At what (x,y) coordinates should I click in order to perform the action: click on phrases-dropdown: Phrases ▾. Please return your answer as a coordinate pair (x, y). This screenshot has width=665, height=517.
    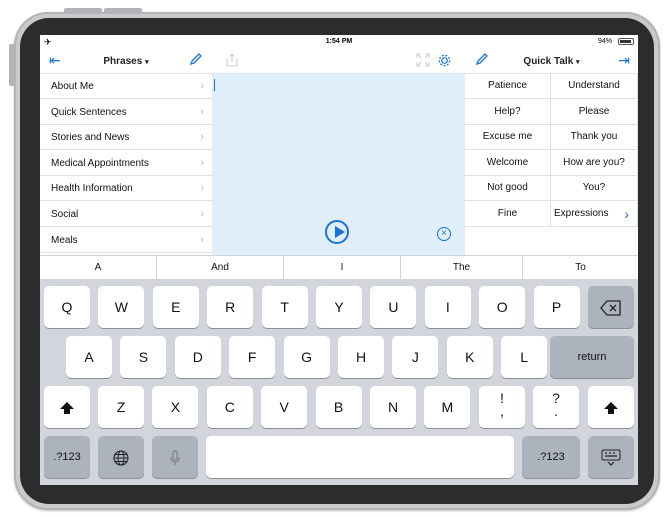
    Looking at the image, I should click on (126, 61).